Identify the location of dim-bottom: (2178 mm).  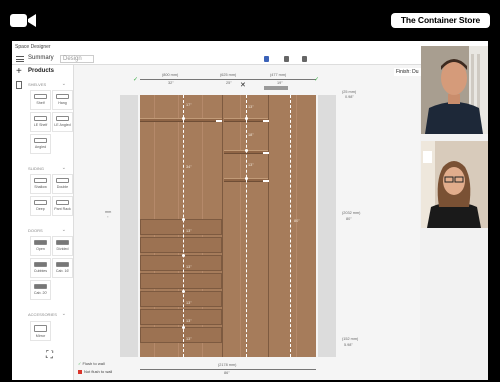
(227, 365).